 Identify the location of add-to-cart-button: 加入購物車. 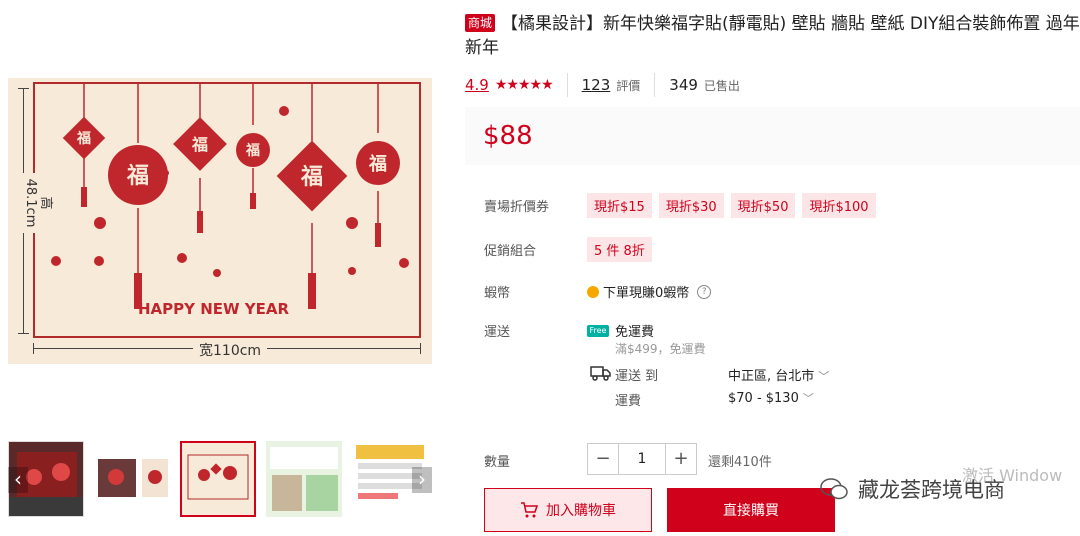
(568, 510).